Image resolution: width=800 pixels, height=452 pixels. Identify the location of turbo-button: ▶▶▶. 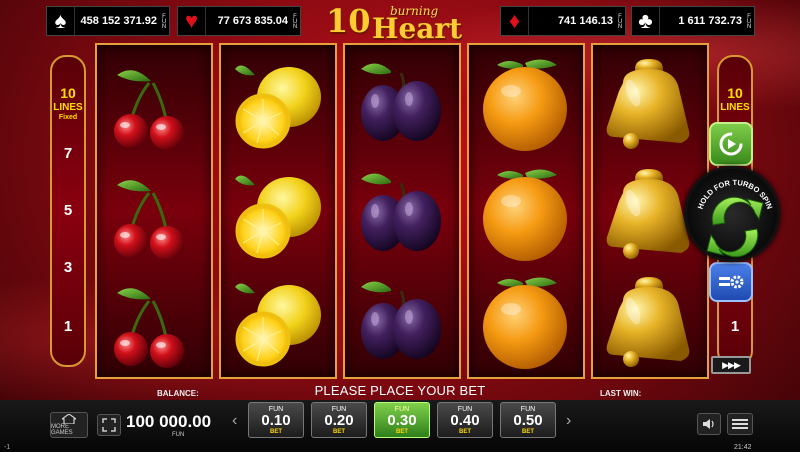
(731, 365).